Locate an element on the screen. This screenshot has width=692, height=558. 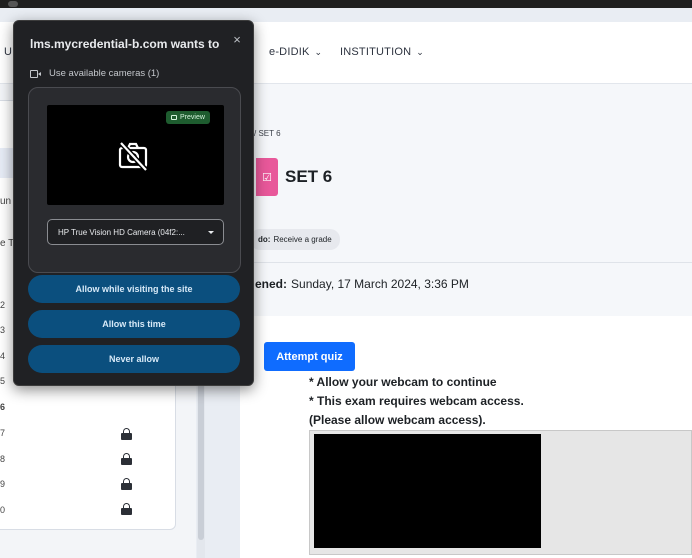
page-title: SET 6 is located at coordinates (309, 176).